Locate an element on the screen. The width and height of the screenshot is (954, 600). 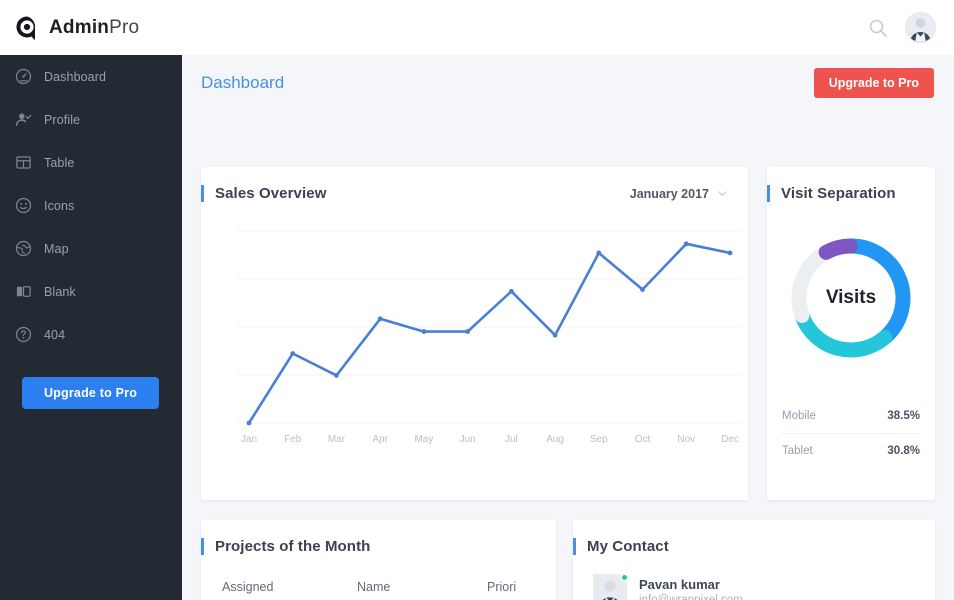
sales-card-header: Sales Overview January 2017 is located at coordinates (474, 184).